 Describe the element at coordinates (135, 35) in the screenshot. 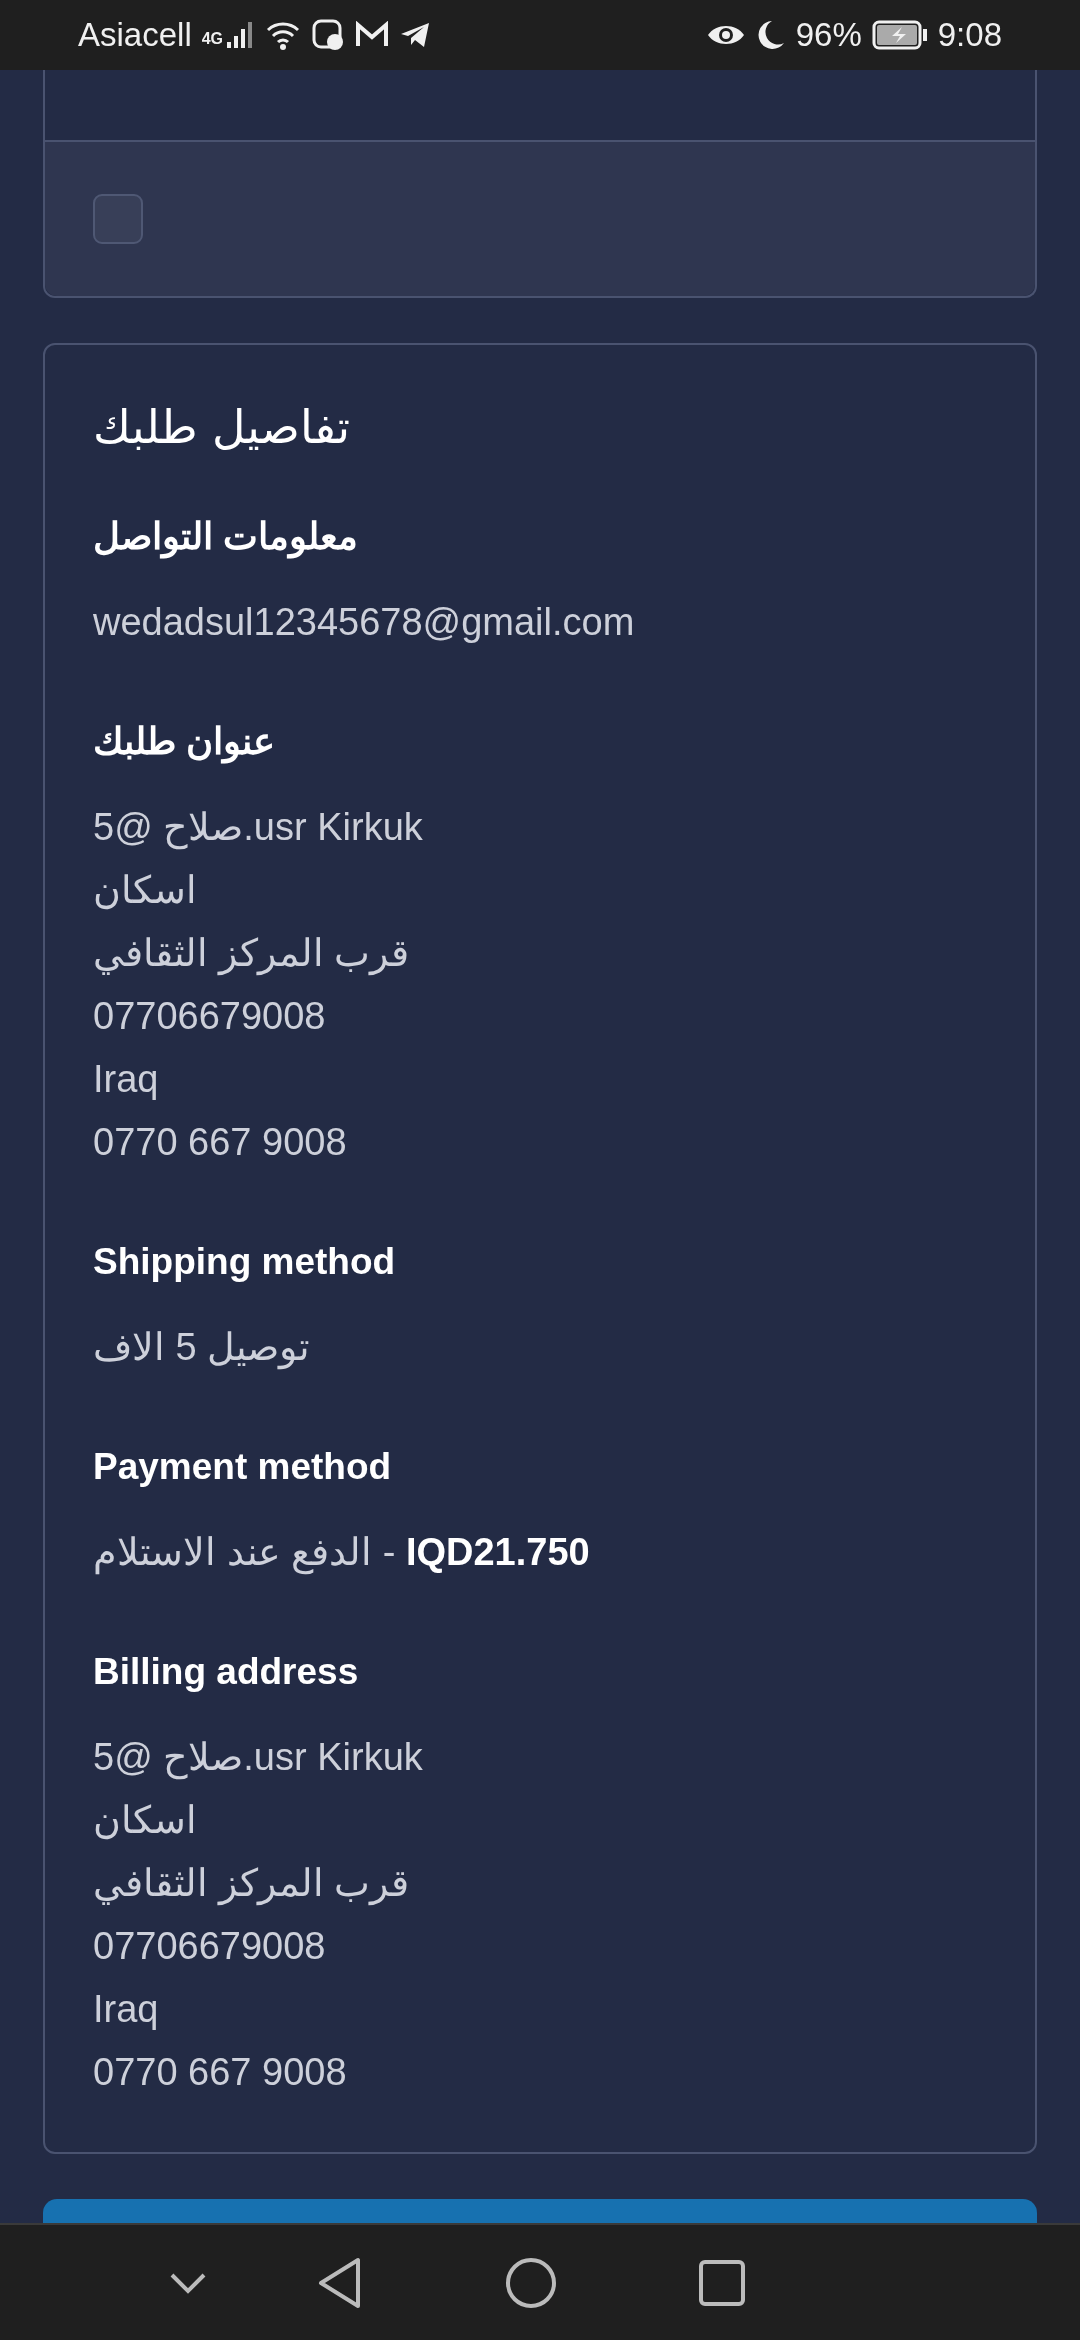

I see `carrier-name: Asiacell` at that location.